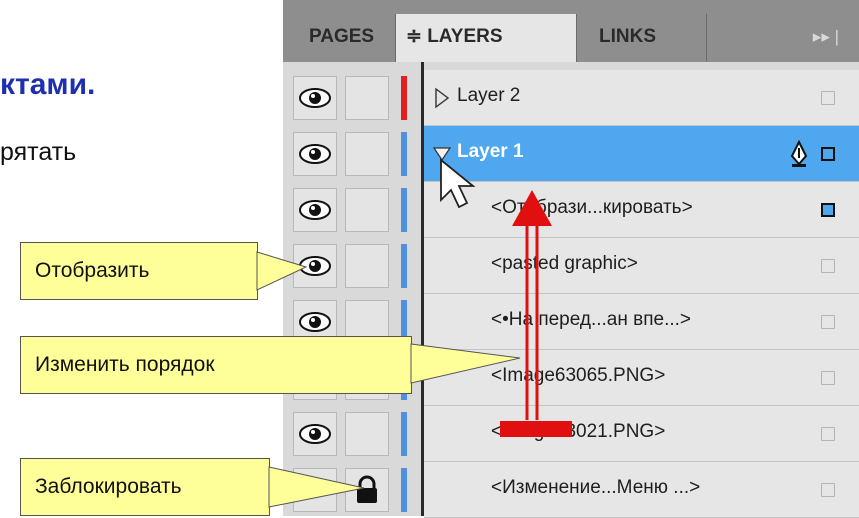  What do you see at coordinates (536, 313) in the screenshot?
I see `reorder-arrow` at bounding box center [536, 313].